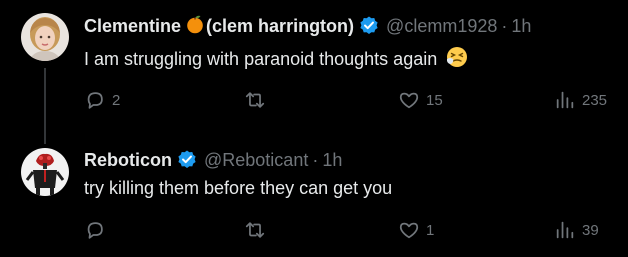  What do you see at coordinates (256, 160) in the screenshot?
I see `handle: @Reboticant` at bounding box center [256, 160].